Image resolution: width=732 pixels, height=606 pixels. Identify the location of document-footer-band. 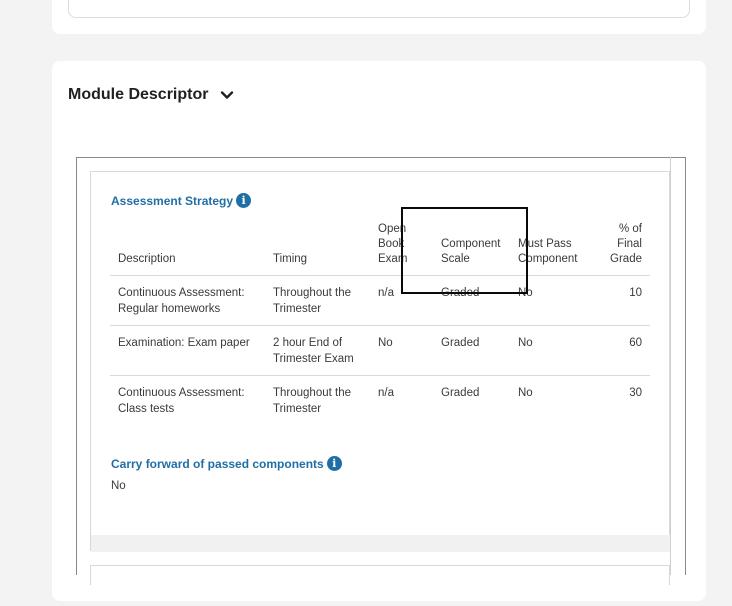
(380, 543).